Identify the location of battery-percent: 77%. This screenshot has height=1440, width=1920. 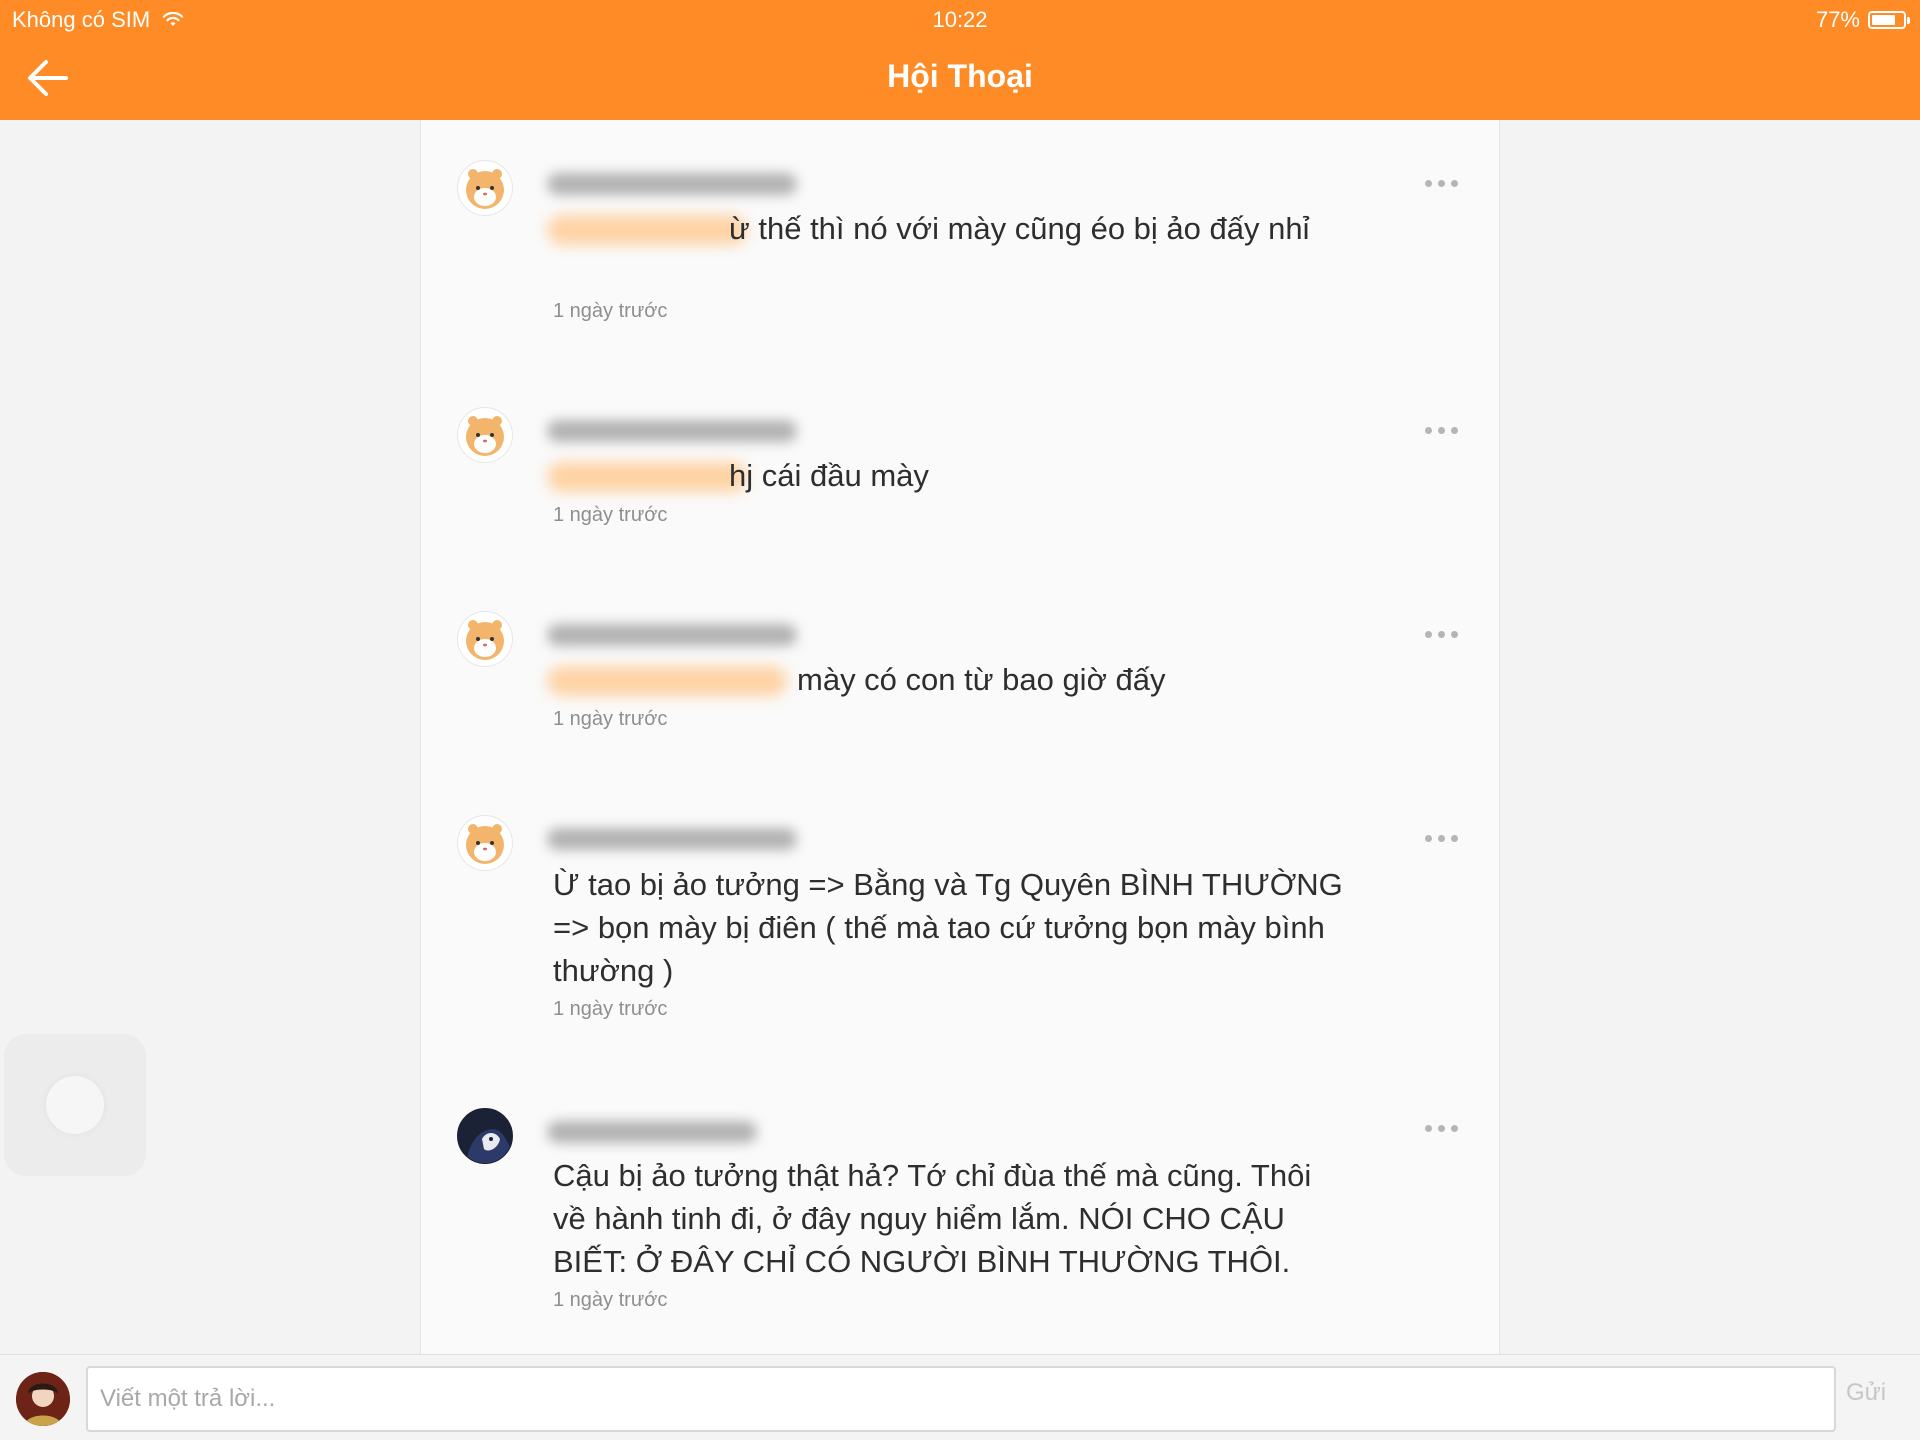
(1837, 19).